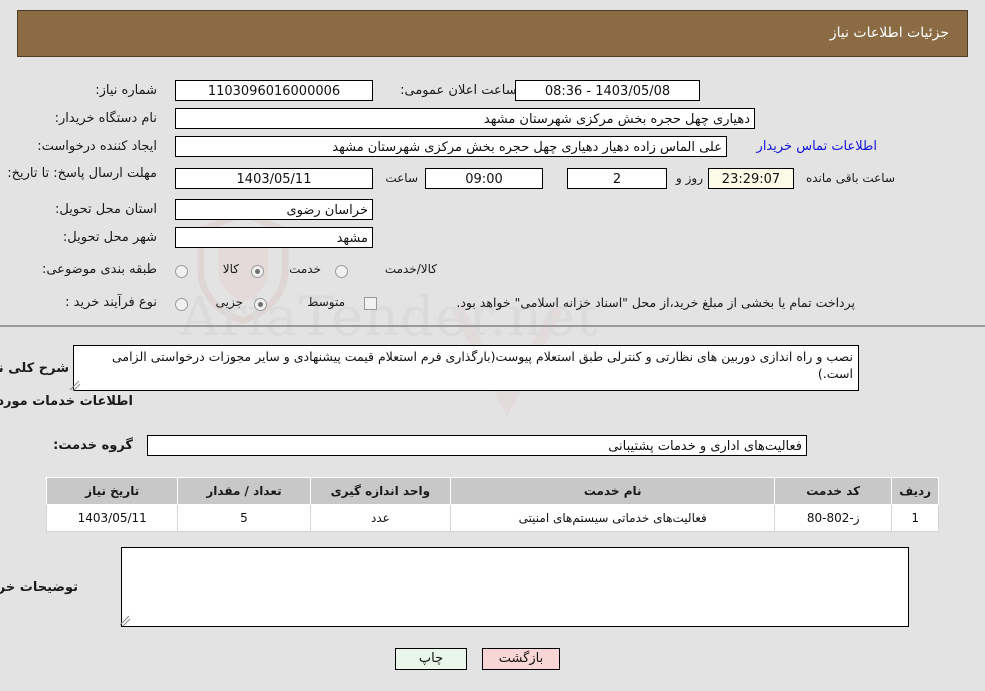 Image resolution: width=985 pixels, height=691 pixels. Describe the element at coordinates (111, 302) in the screenshot. I see `process-label: نوع فرآیند خرید :` at that location.